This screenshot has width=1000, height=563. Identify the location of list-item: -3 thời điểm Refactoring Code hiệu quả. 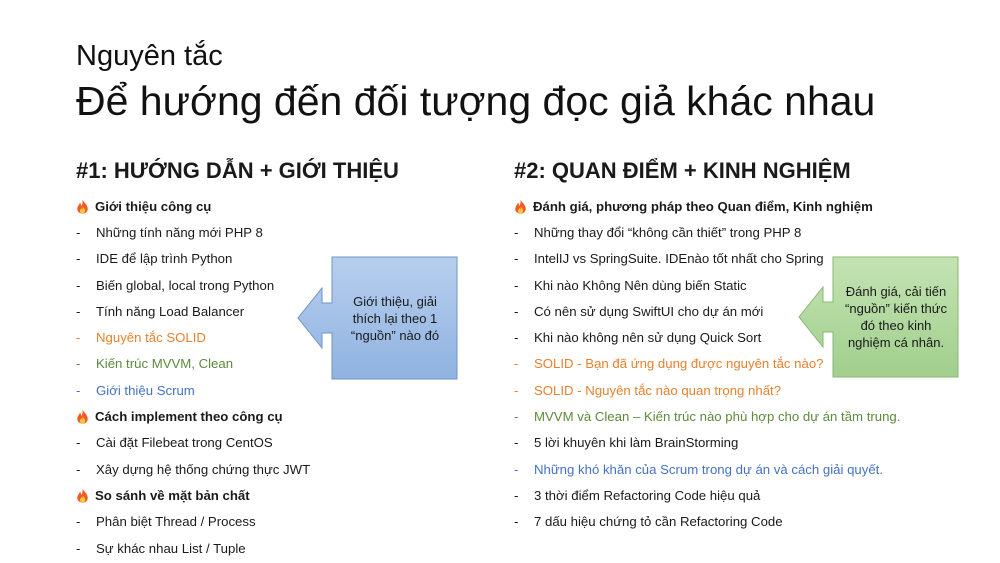
(724, 495).